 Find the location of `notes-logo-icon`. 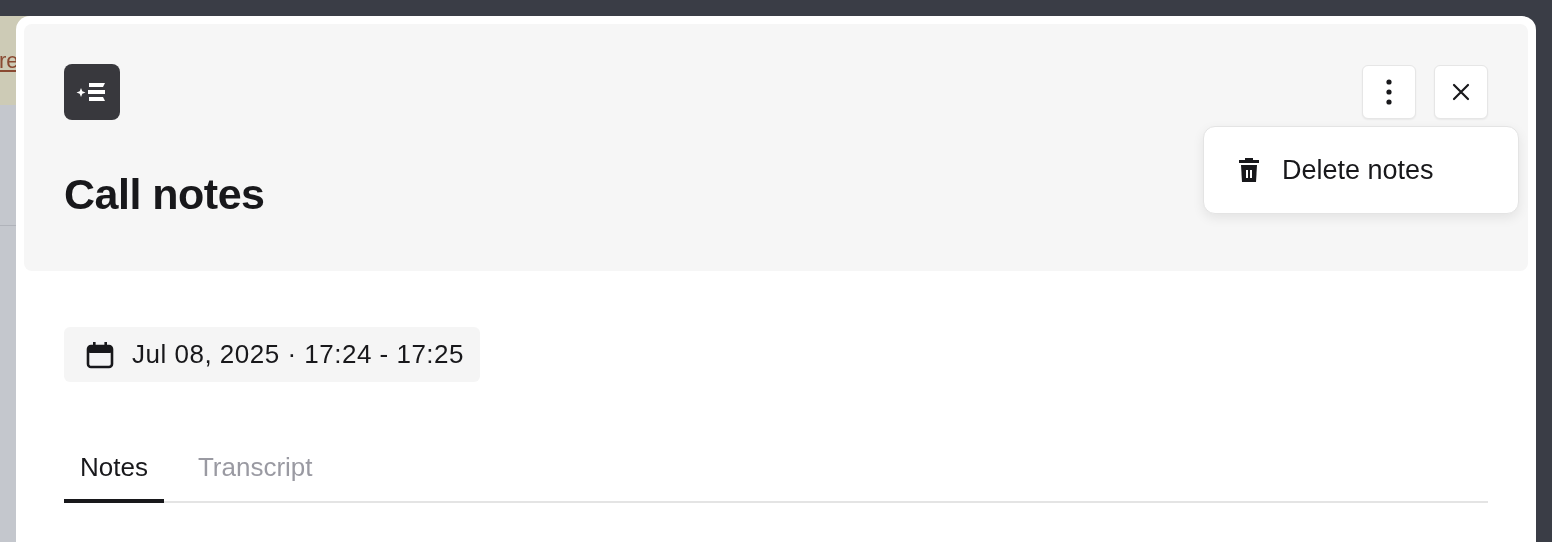

notes-logo-icon is located at coordinates (92, 92).